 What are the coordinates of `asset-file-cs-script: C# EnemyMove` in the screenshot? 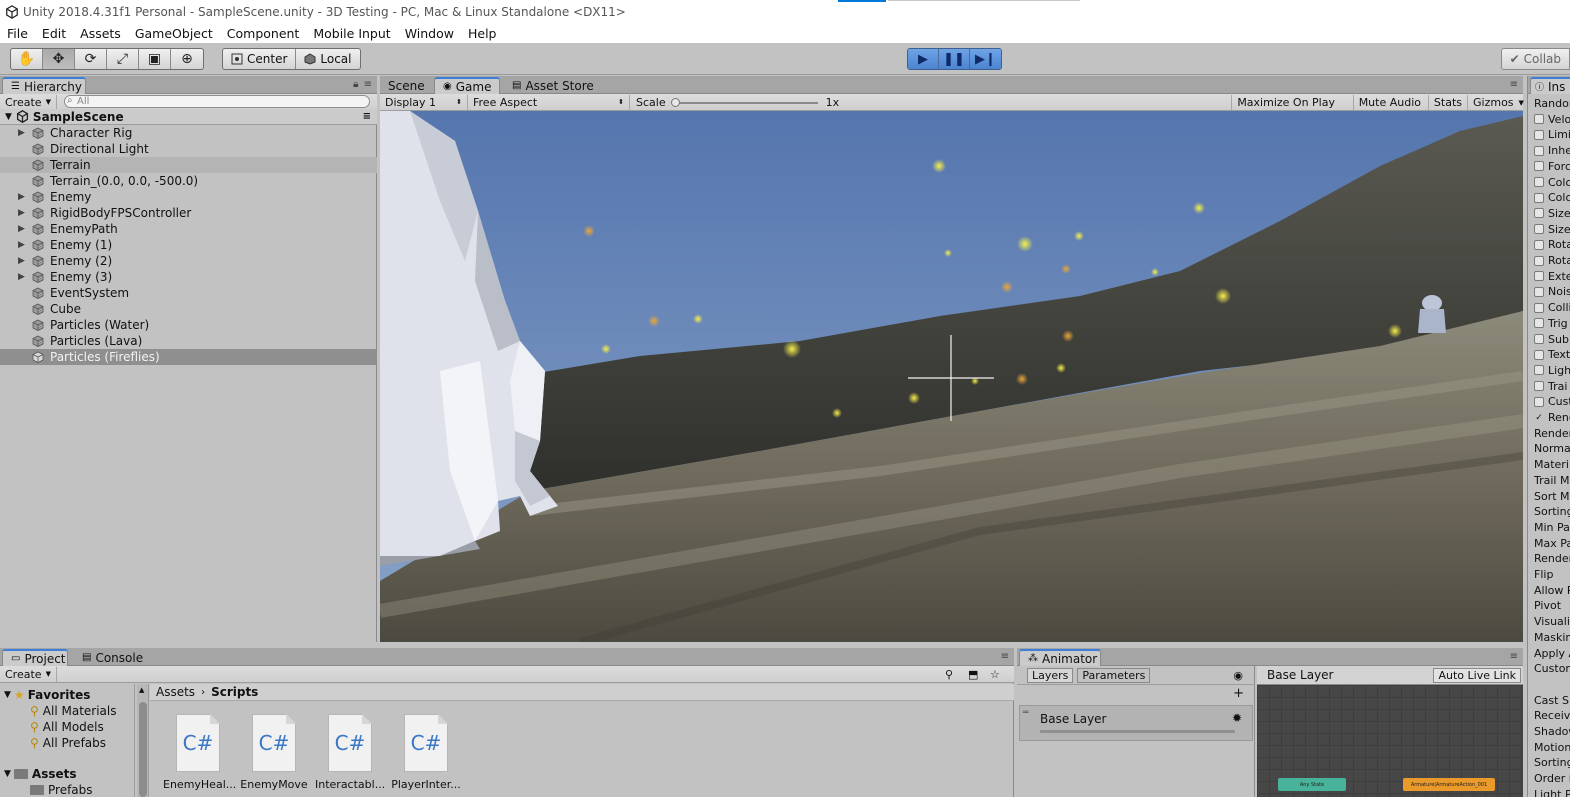 It's located at (274, 752).